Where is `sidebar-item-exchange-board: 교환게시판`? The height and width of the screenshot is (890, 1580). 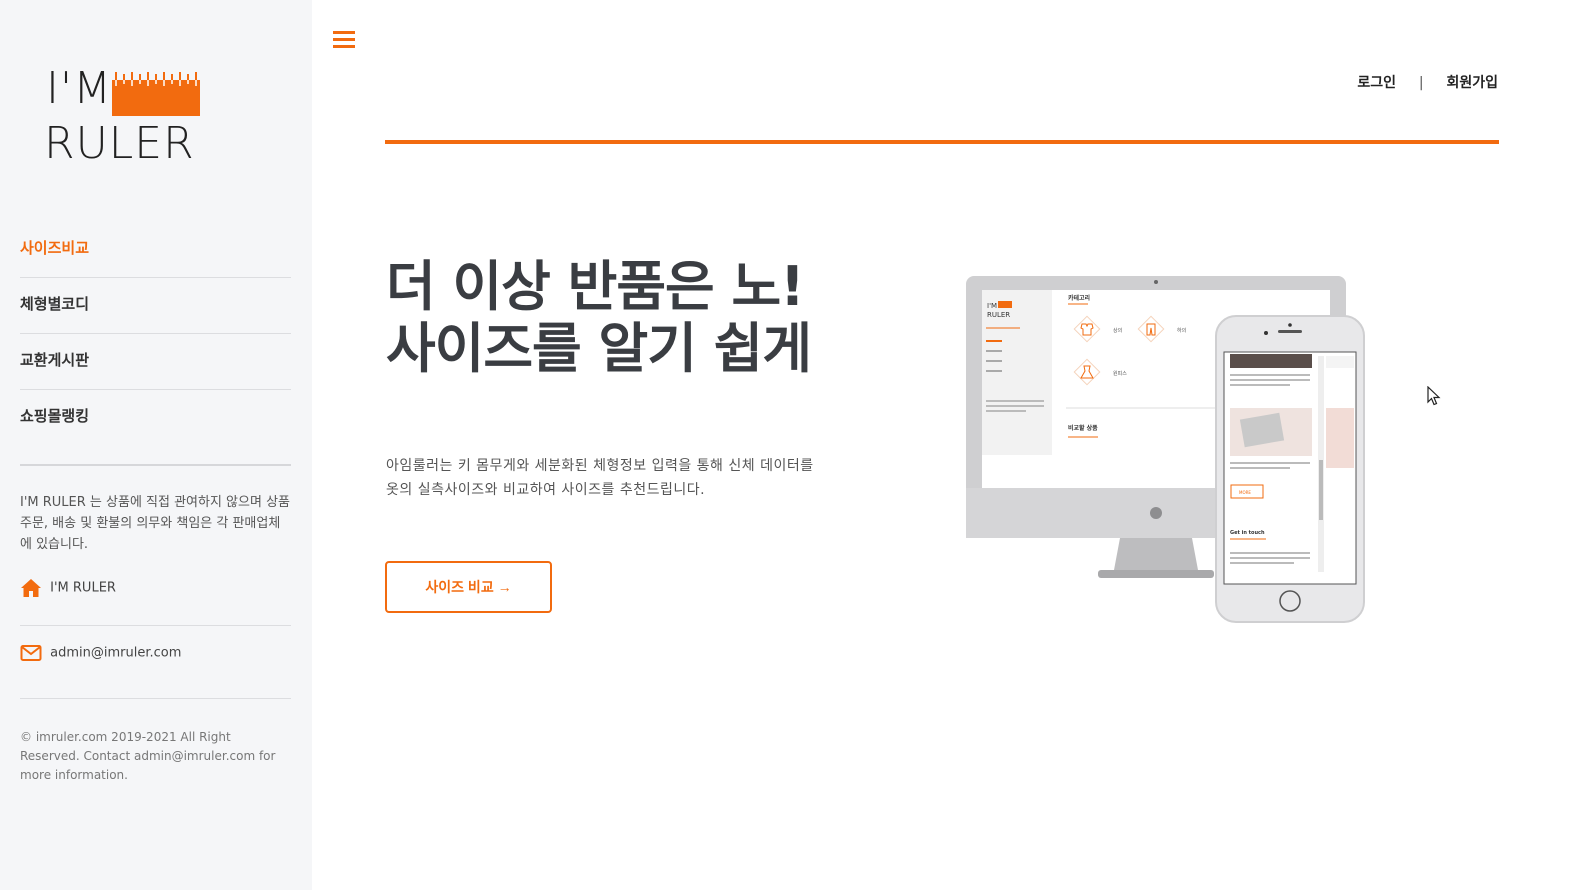
sidebar-item-exchange-board: 교환게시판 is located at coordinates (155, 362).